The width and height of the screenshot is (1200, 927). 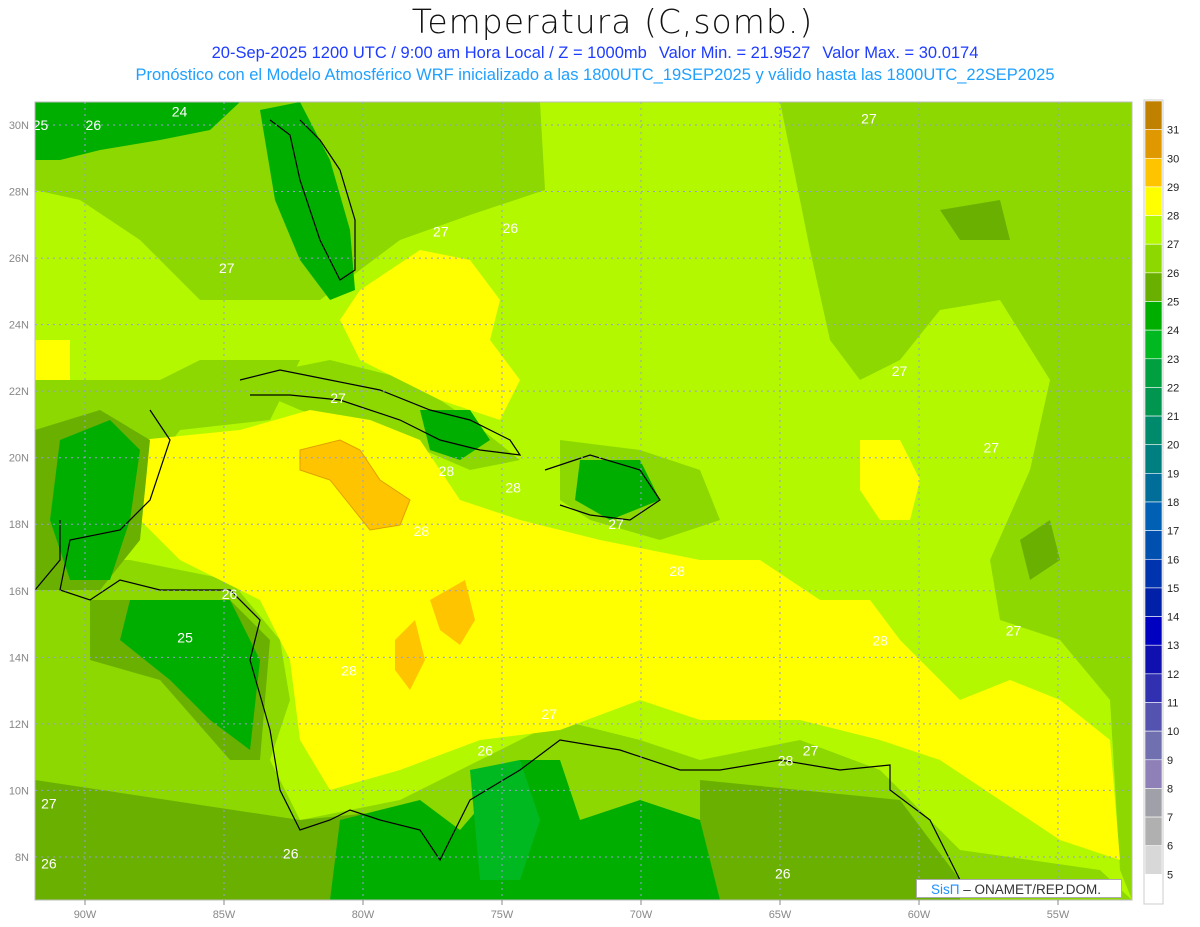 What do you see at coordinates (1173, 159) in the screenshot?
I see `colorbar-label: 30` at bounding box center [1173, 159].